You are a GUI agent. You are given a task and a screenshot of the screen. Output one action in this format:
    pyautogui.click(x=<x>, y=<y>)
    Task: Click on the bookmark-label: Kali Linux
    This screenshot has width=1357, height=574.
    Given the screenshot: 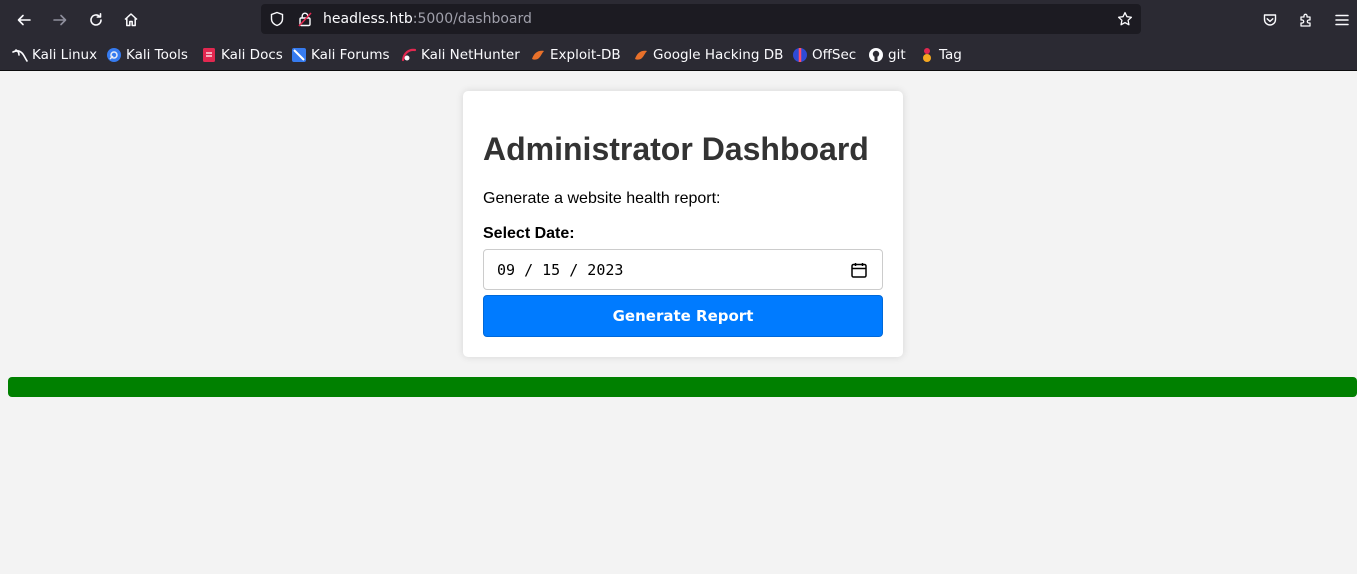 What is the action you would take?
    pyautogui.click(x=65, y=55)
    